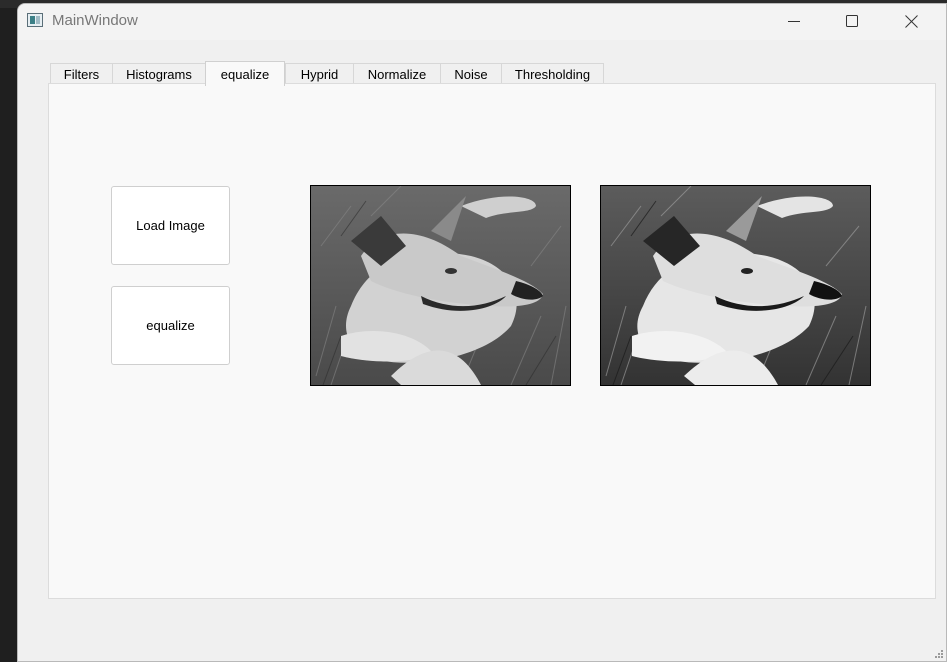 The width and height of the screenshot is (947, 662). I want to click on equalize-button: equalize, so click(170, 325).